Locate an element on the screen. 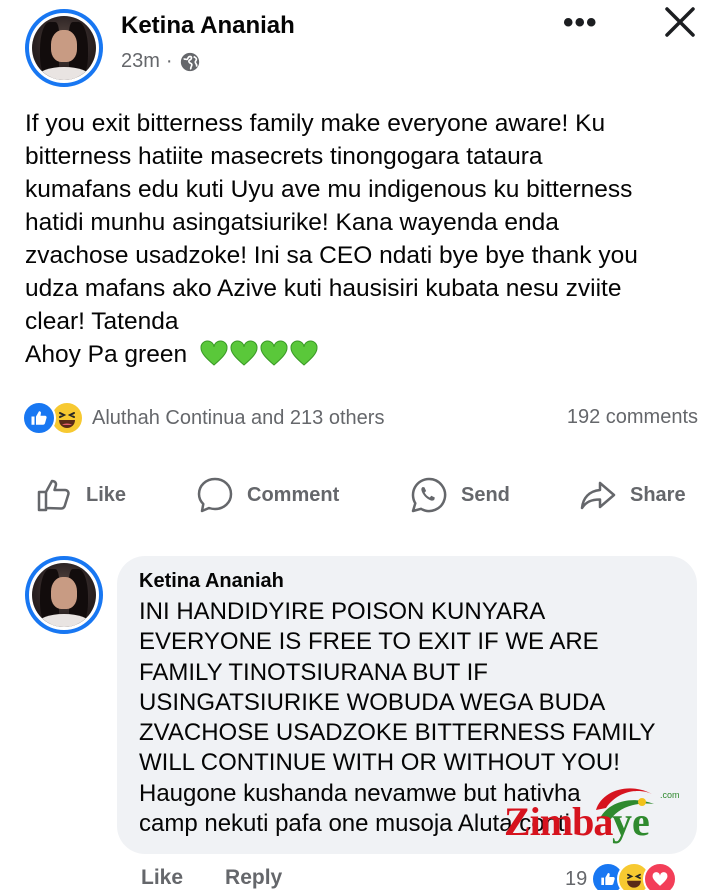  comment-line: EVERYONE IS FREE TO EXIT IF WE ARE is located at coordinates (369, 642).